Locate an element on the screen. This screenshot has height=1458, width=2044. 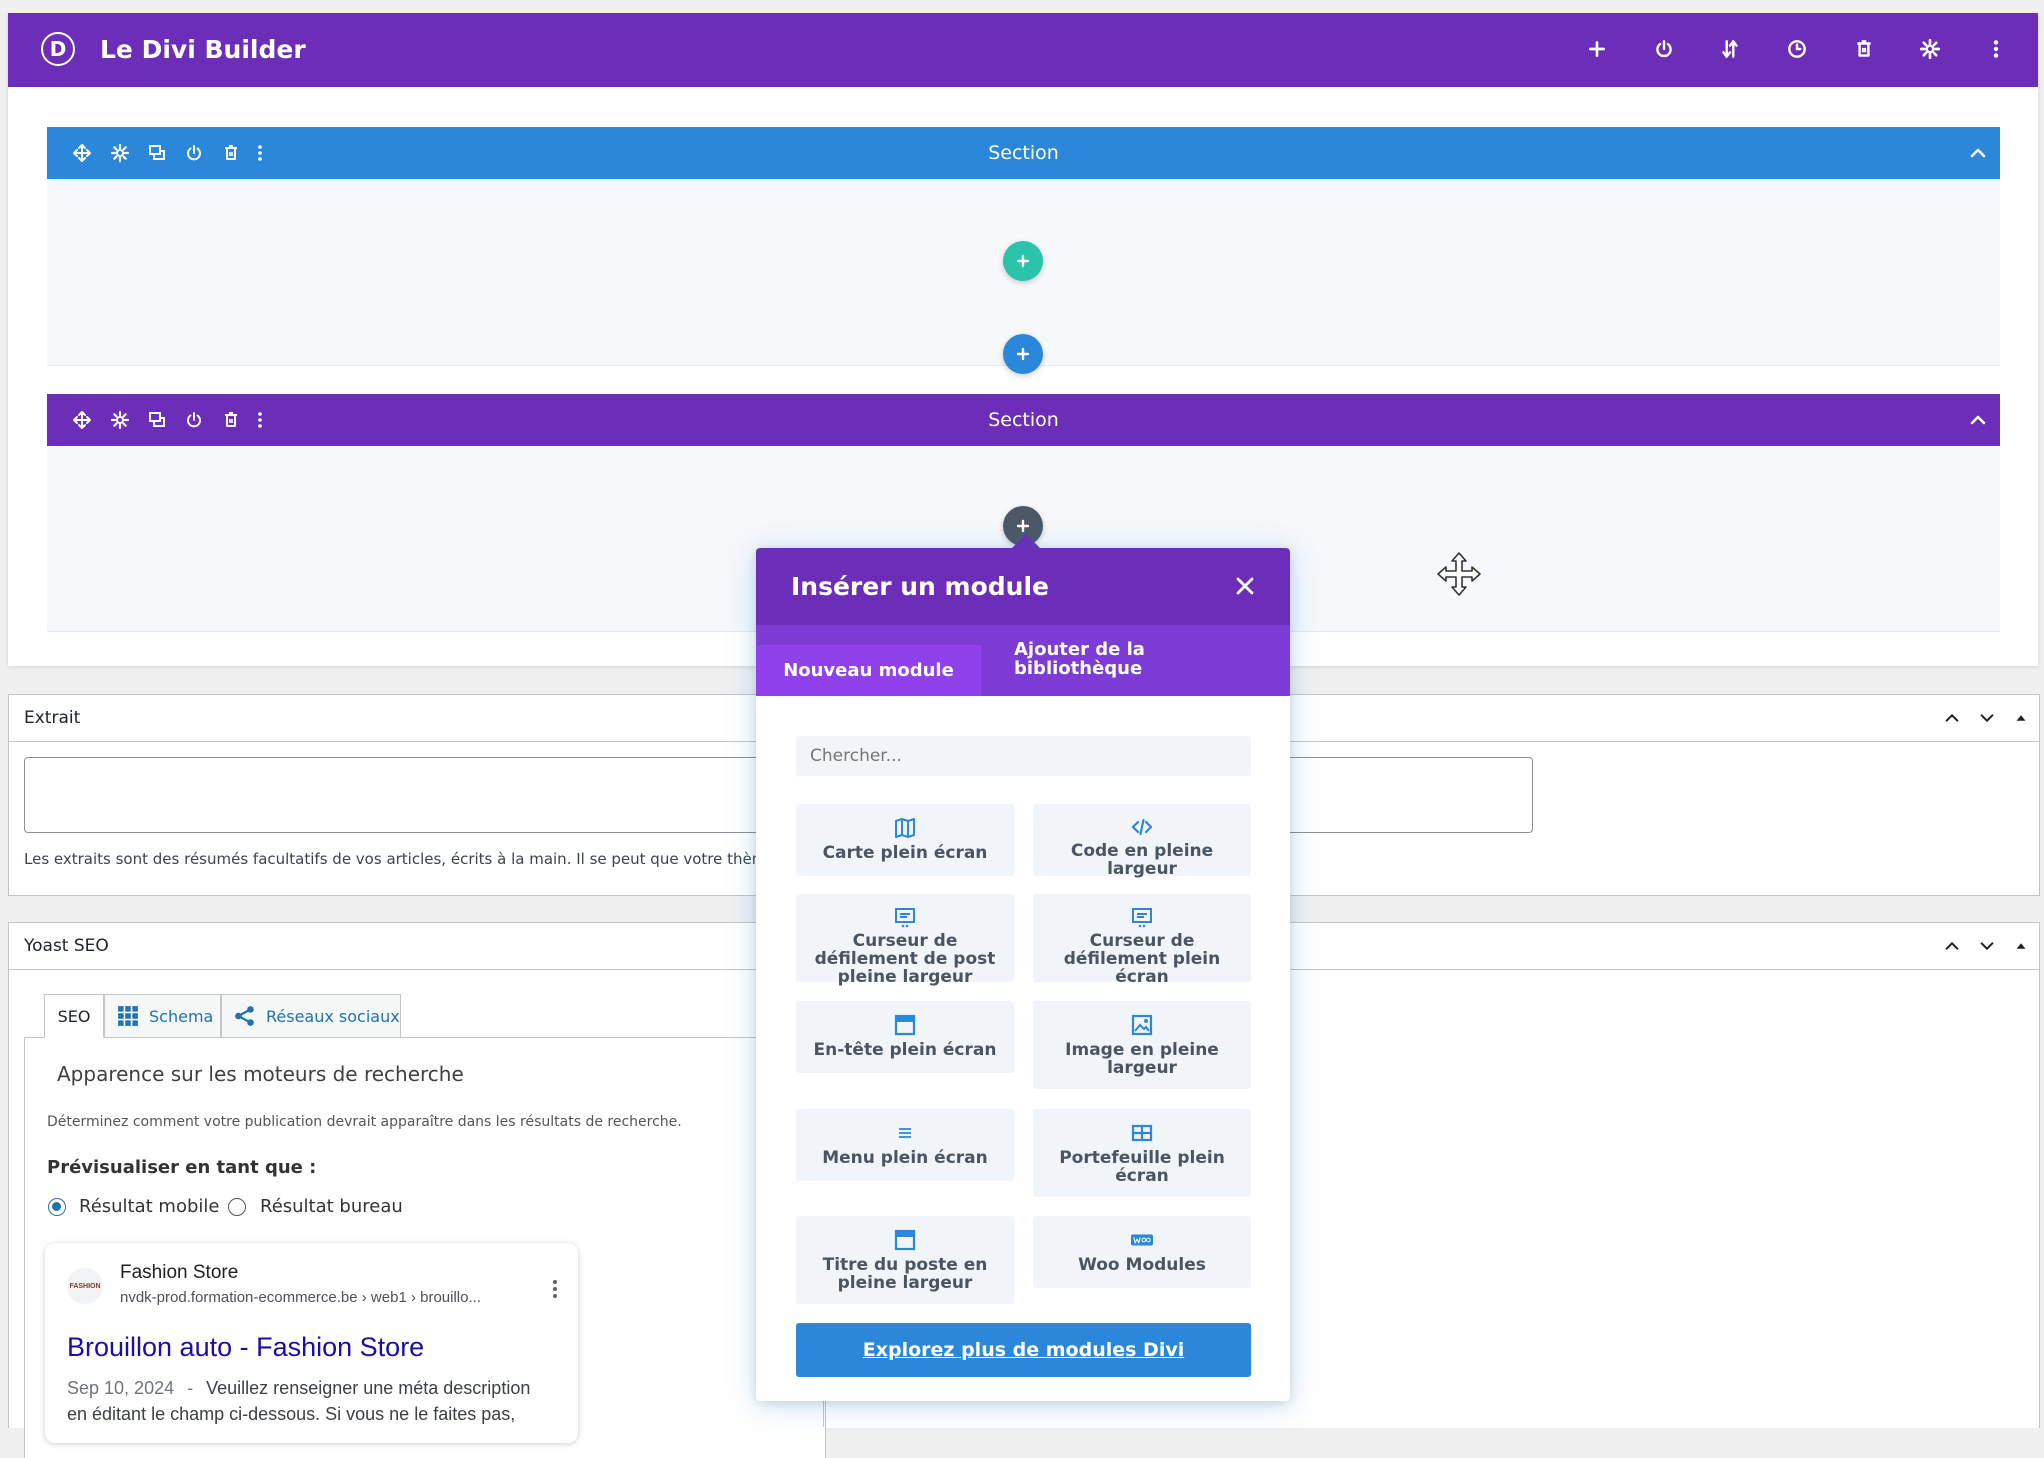
module-label: Image en pleine largeur is located at coordinates (1142, 1059).